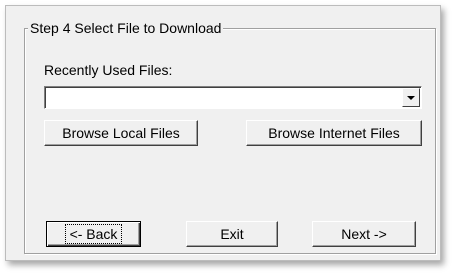 This screenshot has width=454, height=273. I want to click on recent-files-dropdown, so click(233, 97).